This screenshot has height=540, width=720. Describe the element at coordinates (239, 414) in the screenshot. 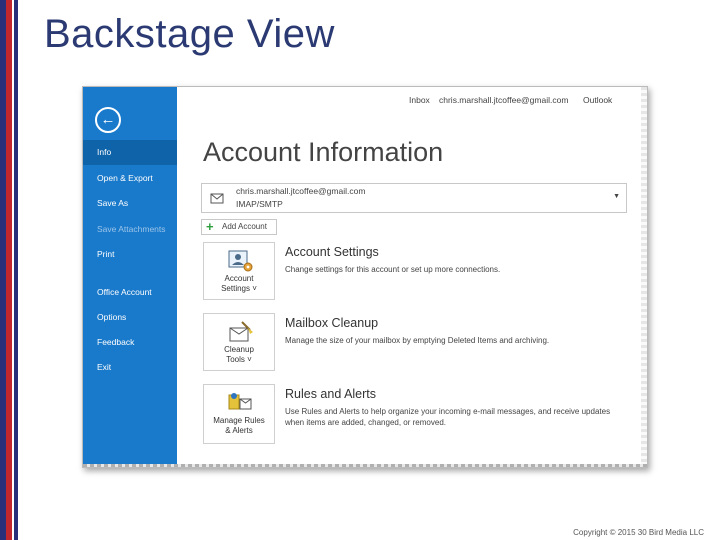

I see `manage-rules-alerts-button: Manage Rules & Alerts` at that location.